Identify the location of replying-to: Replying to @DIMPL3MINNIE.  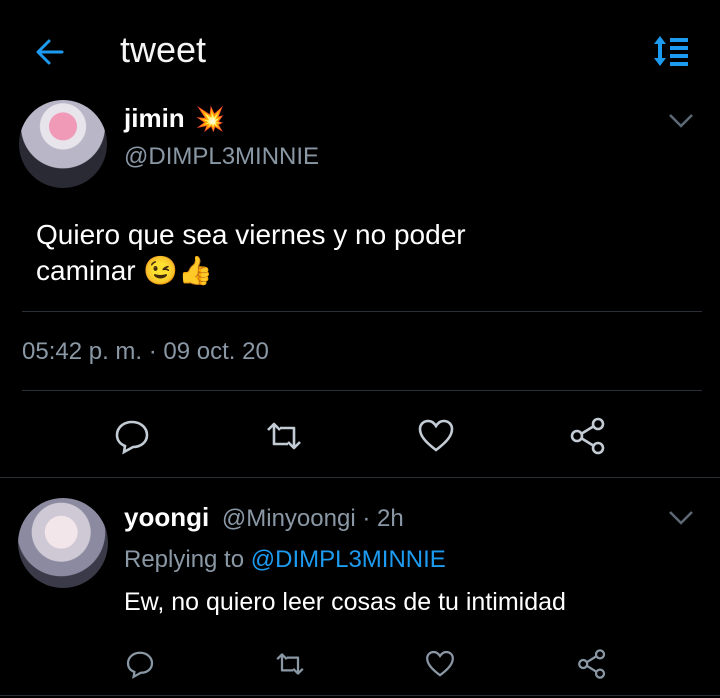
(285, 560).